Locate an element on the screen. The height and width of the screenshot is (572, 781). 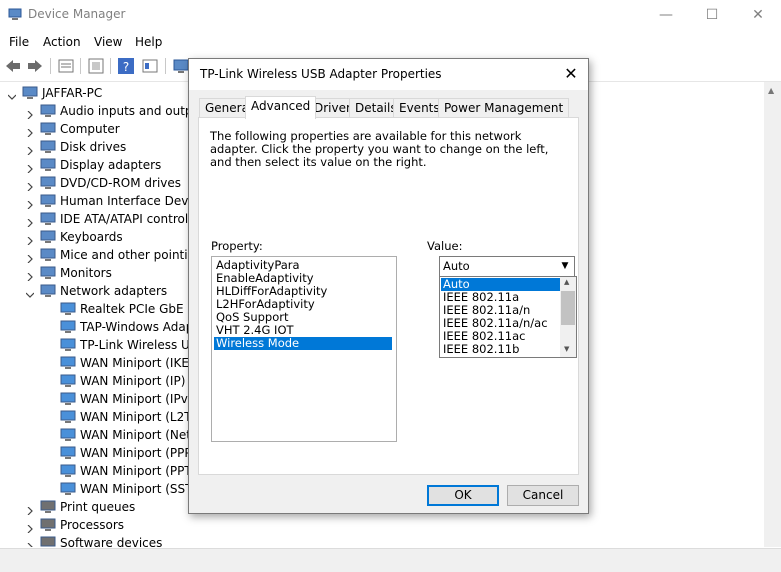
audio-icon is located at coordinates (48, 111).